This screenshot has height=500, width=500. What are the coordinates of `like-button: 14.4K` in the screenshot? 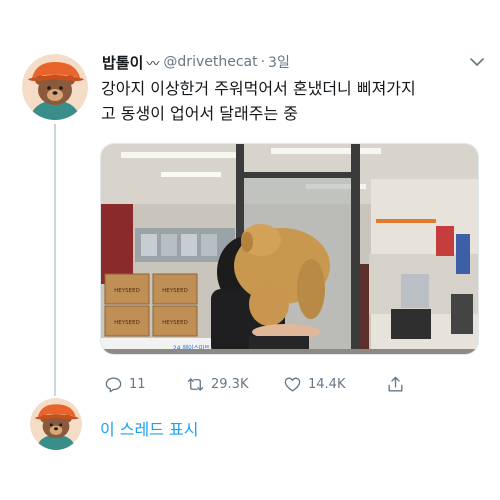 It's located at (334, 384).